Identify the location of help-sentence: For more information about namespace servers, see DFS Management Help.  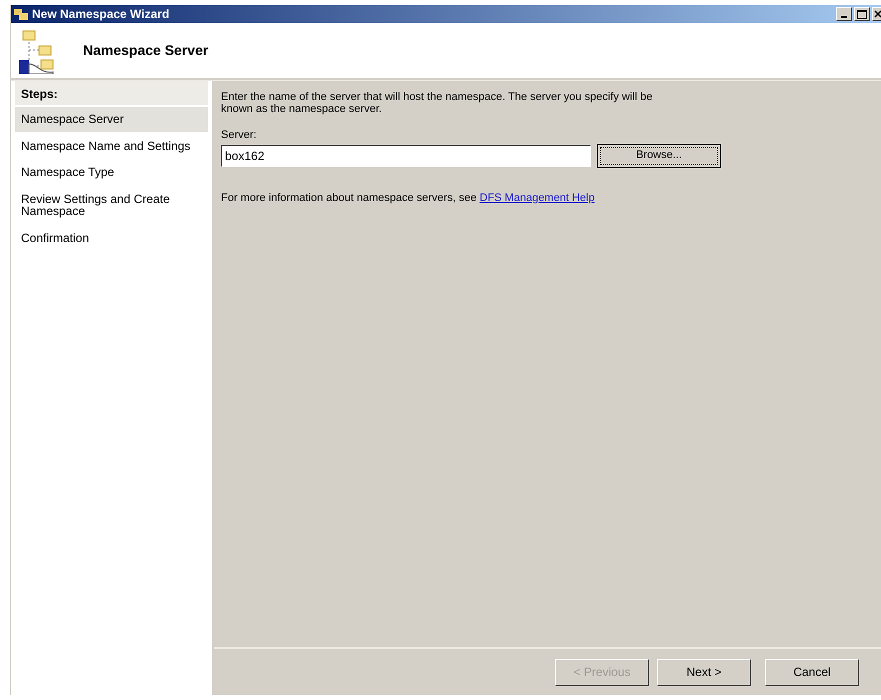
(408, 198).